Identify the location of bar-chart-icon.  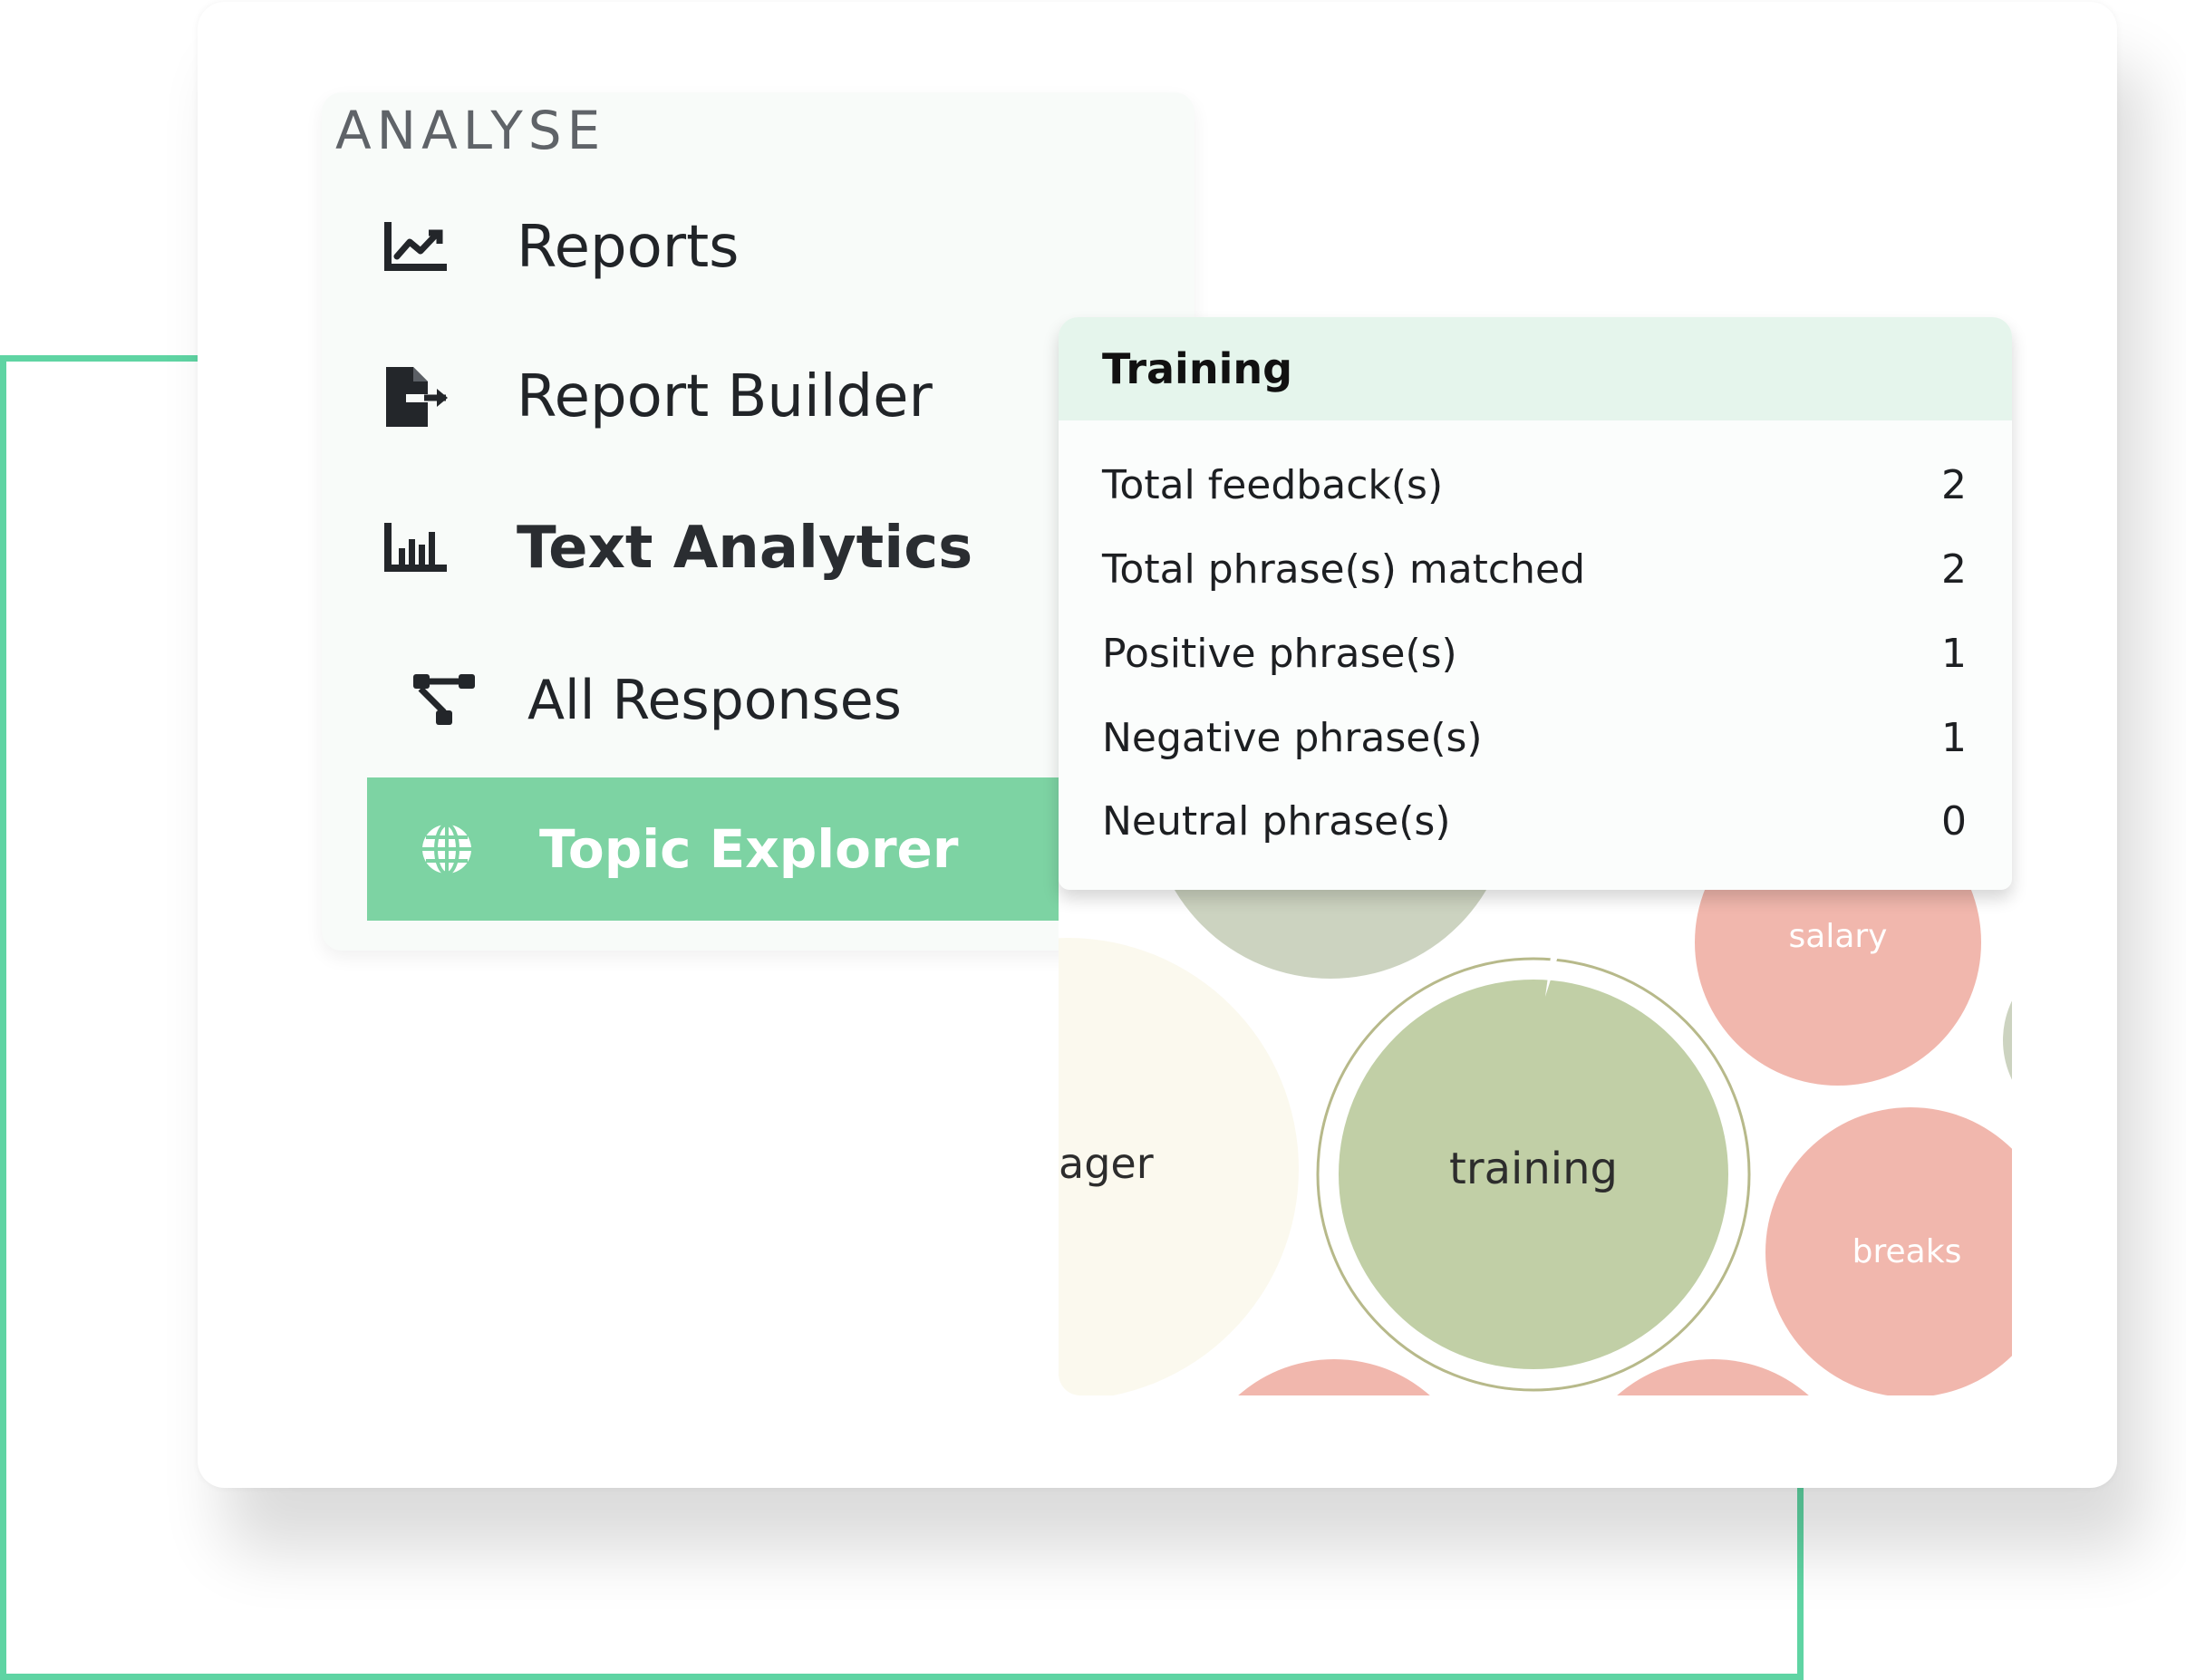
(415, 548).